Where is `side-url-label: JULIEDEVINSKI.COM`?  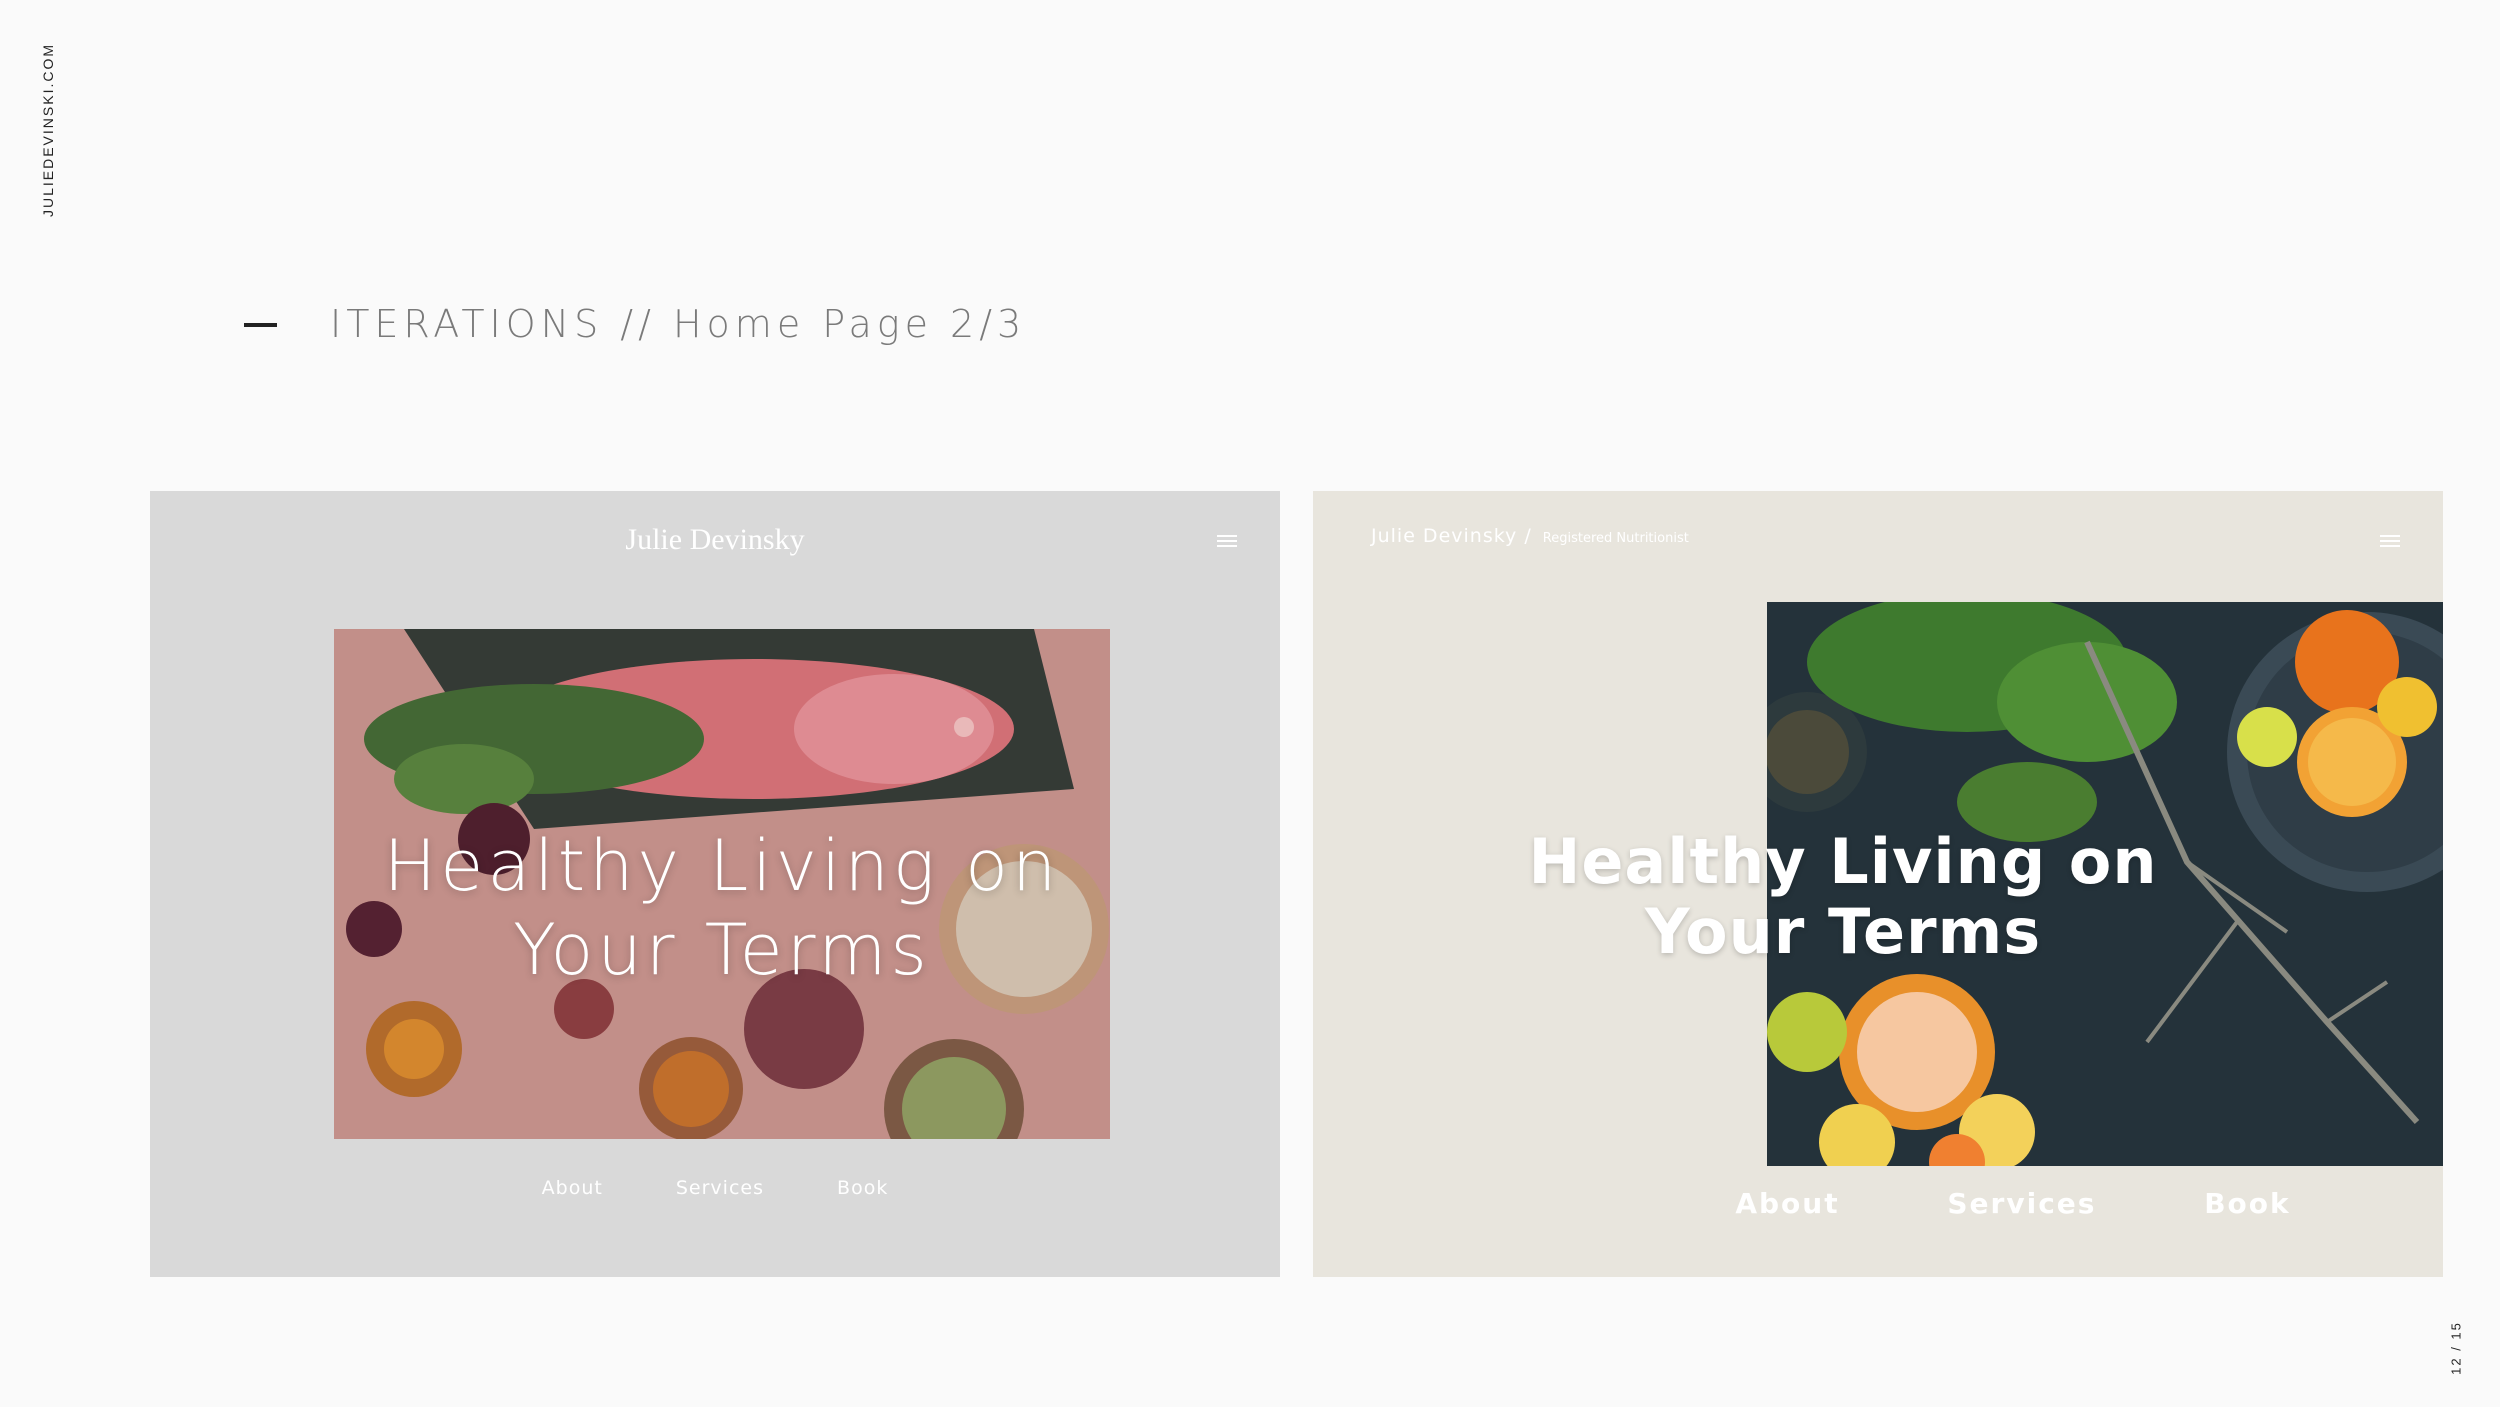 side-url-label: JULIEDEVINSKI.COM is located at coordinates (48, 130).